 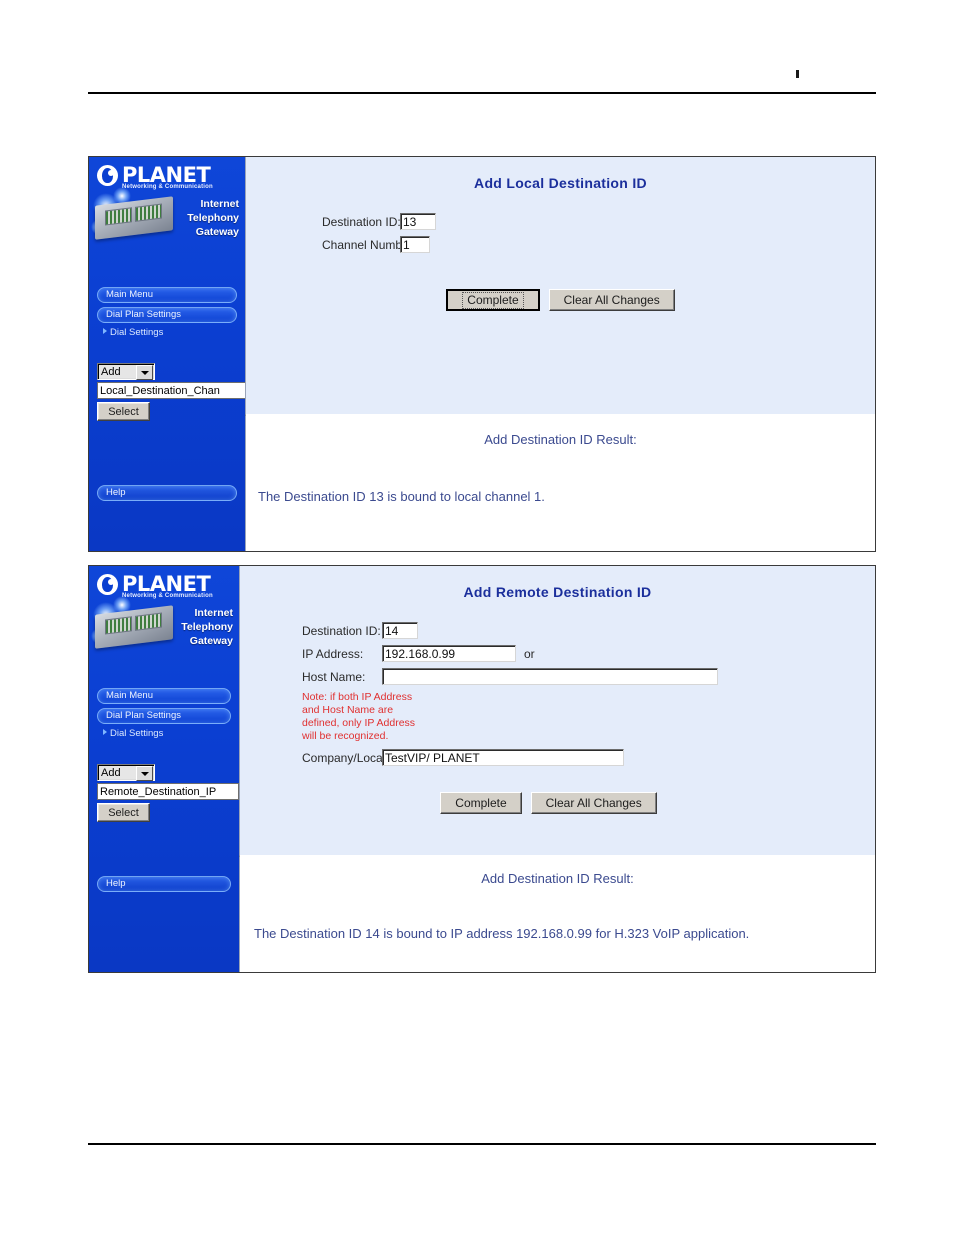 I want to click on label-company-location: Company/Location:, so click(x=354, y=757).